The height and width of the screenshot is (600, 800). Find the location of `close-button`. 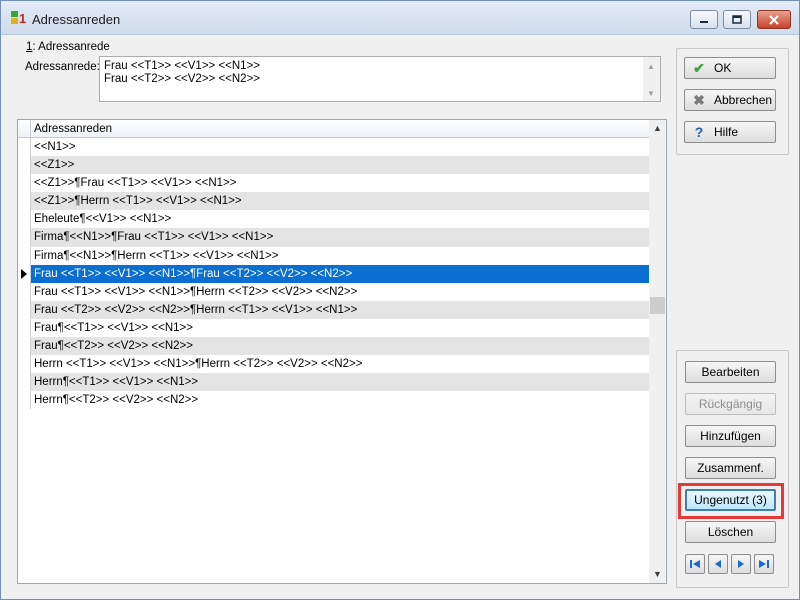

close-button is located at coordinates (774, 19).